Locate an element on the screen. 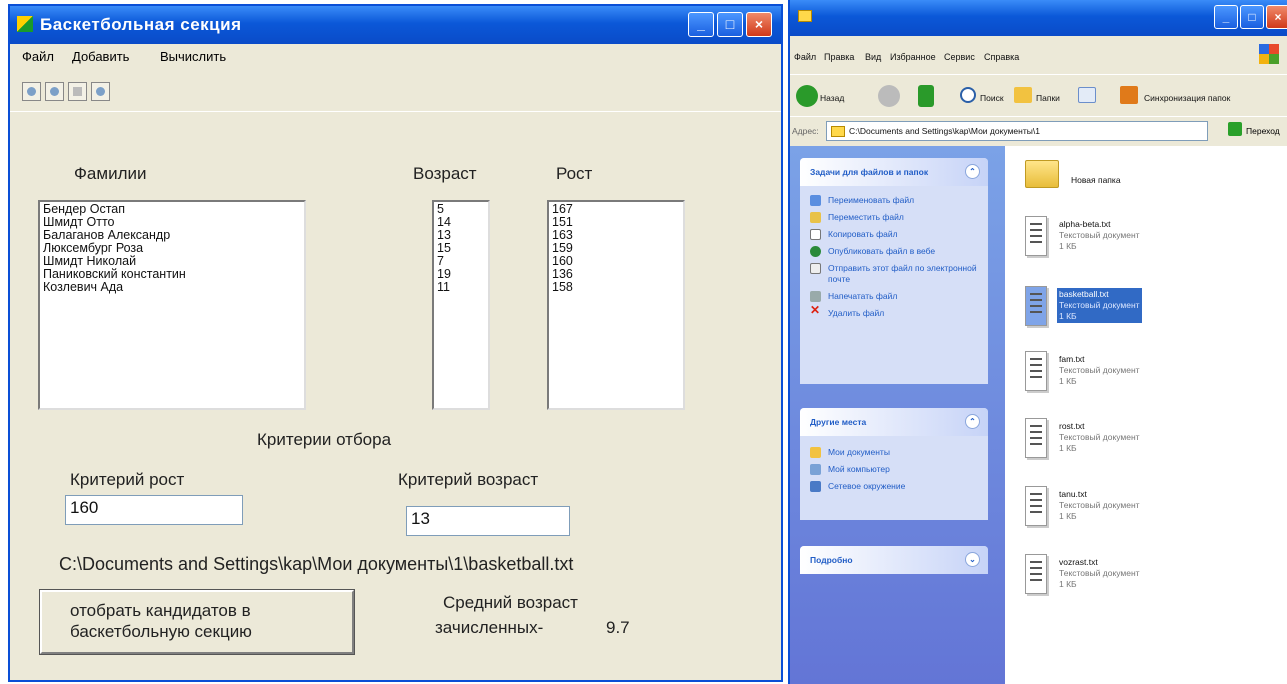 This screenshot has width=1287, height=684. place-network: Сетевое окружение is located at coordinates (894, 486).